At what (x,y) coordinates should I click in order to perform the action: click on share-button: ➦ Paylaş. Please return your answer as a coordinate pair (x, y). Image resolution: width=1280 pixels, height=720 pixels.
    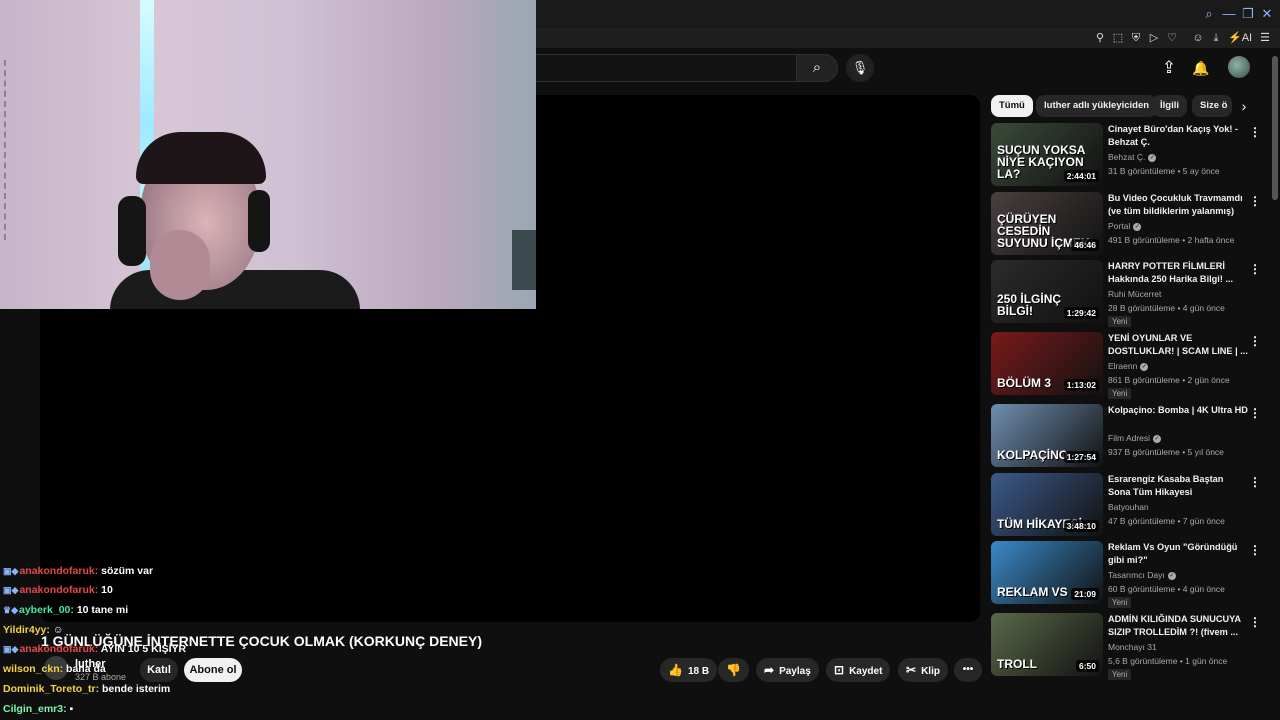
    Looking at the image, I should click on (787, 670).